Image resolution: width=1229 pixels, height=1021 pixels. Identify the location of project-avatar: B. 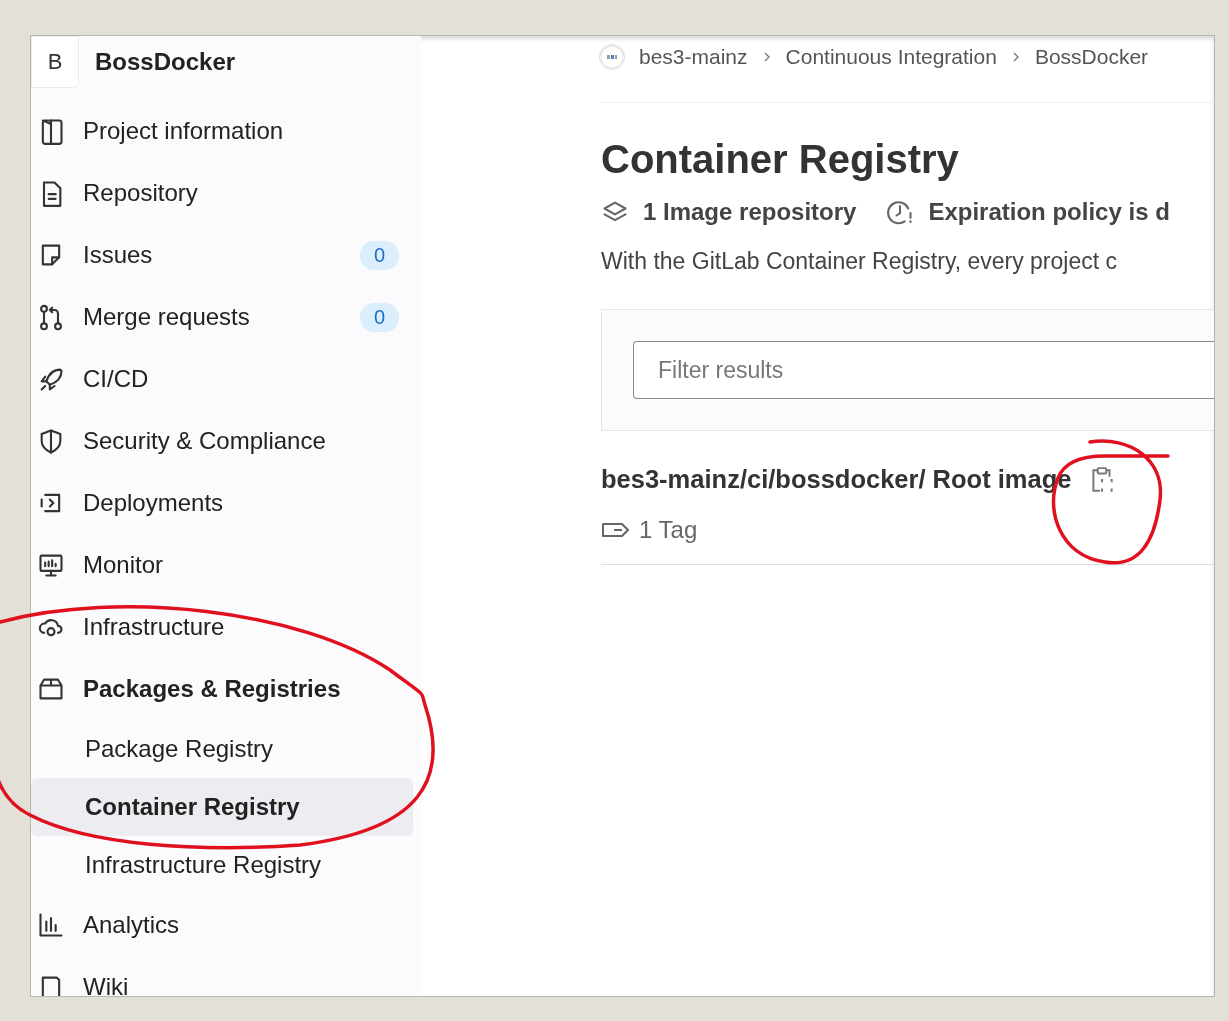
(55, 62).